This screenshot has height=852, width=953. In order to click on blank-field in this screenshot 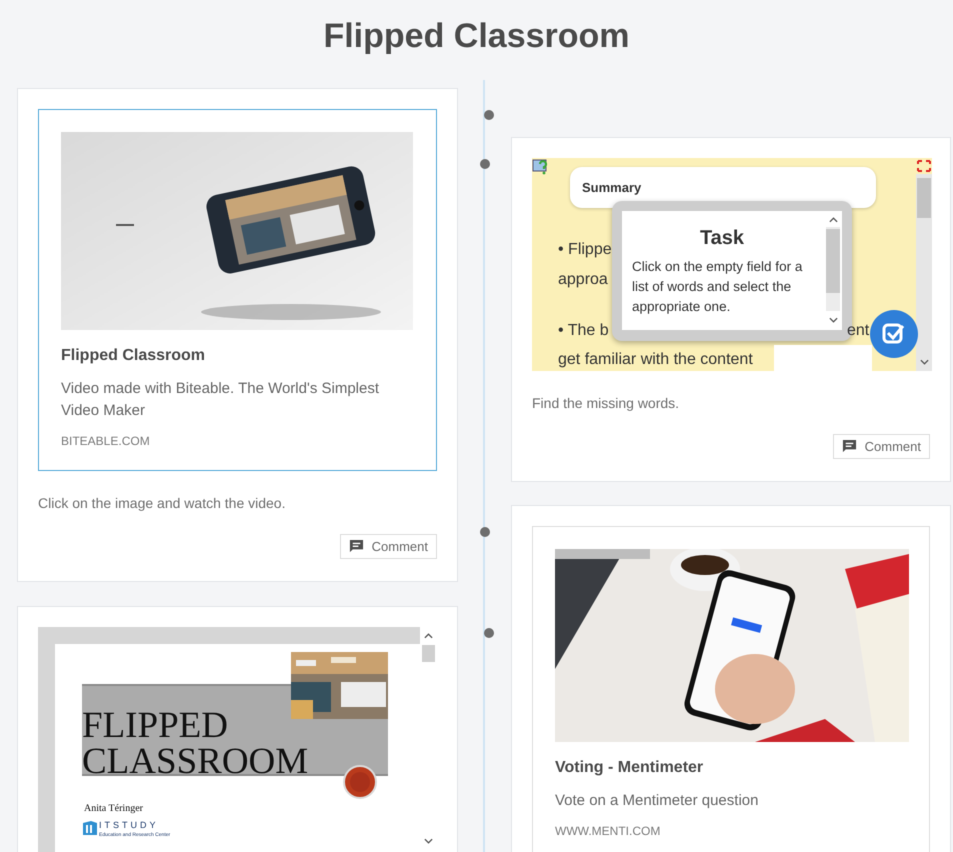, I will do `click(823, 358)`.